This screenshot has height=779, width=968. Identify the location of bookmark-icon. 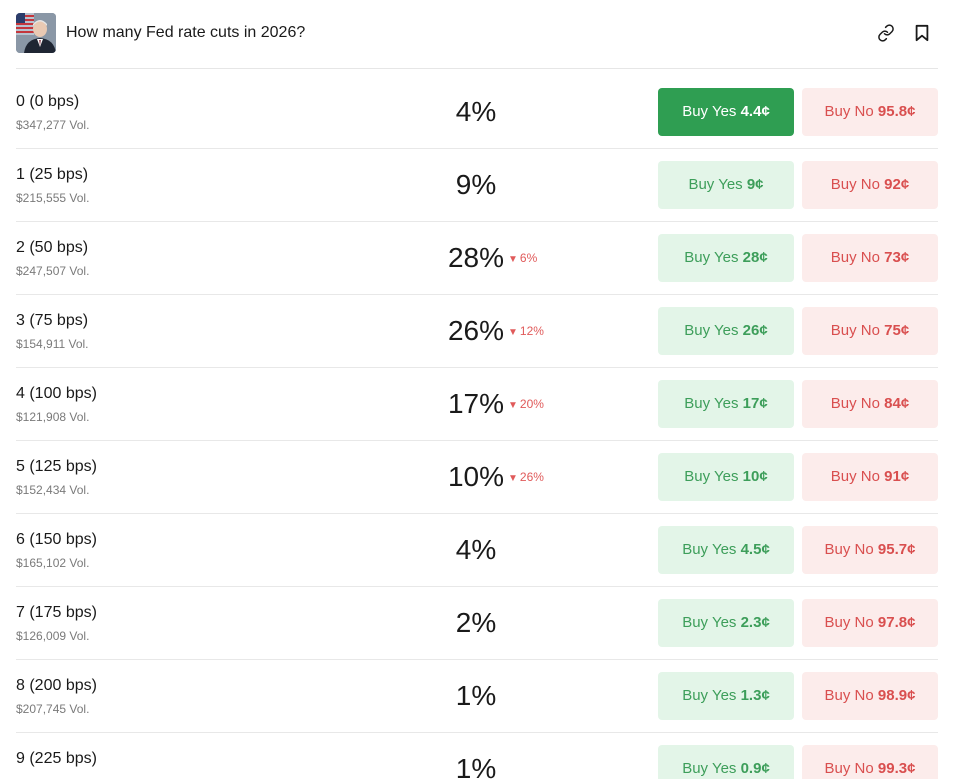
(922, 33).